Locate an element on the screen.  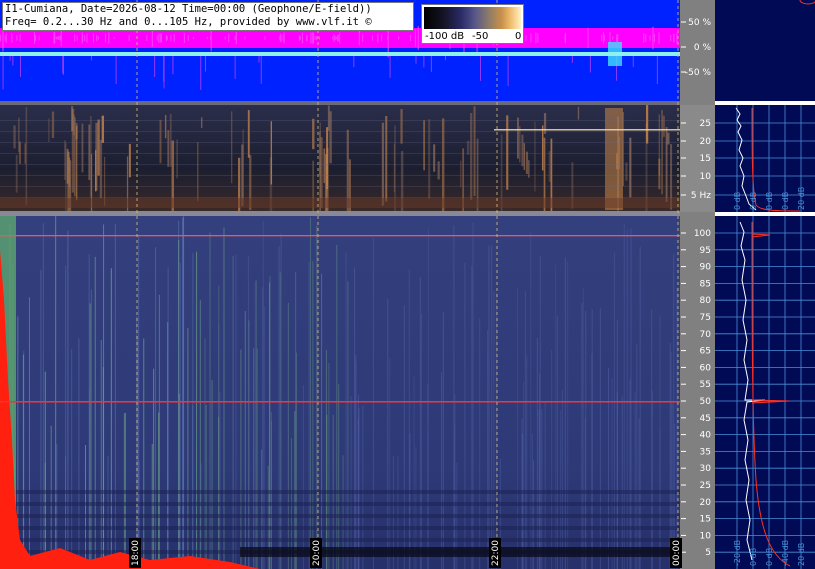
high-frequency-axis-label: 10 is located at coordinates (706, 536).